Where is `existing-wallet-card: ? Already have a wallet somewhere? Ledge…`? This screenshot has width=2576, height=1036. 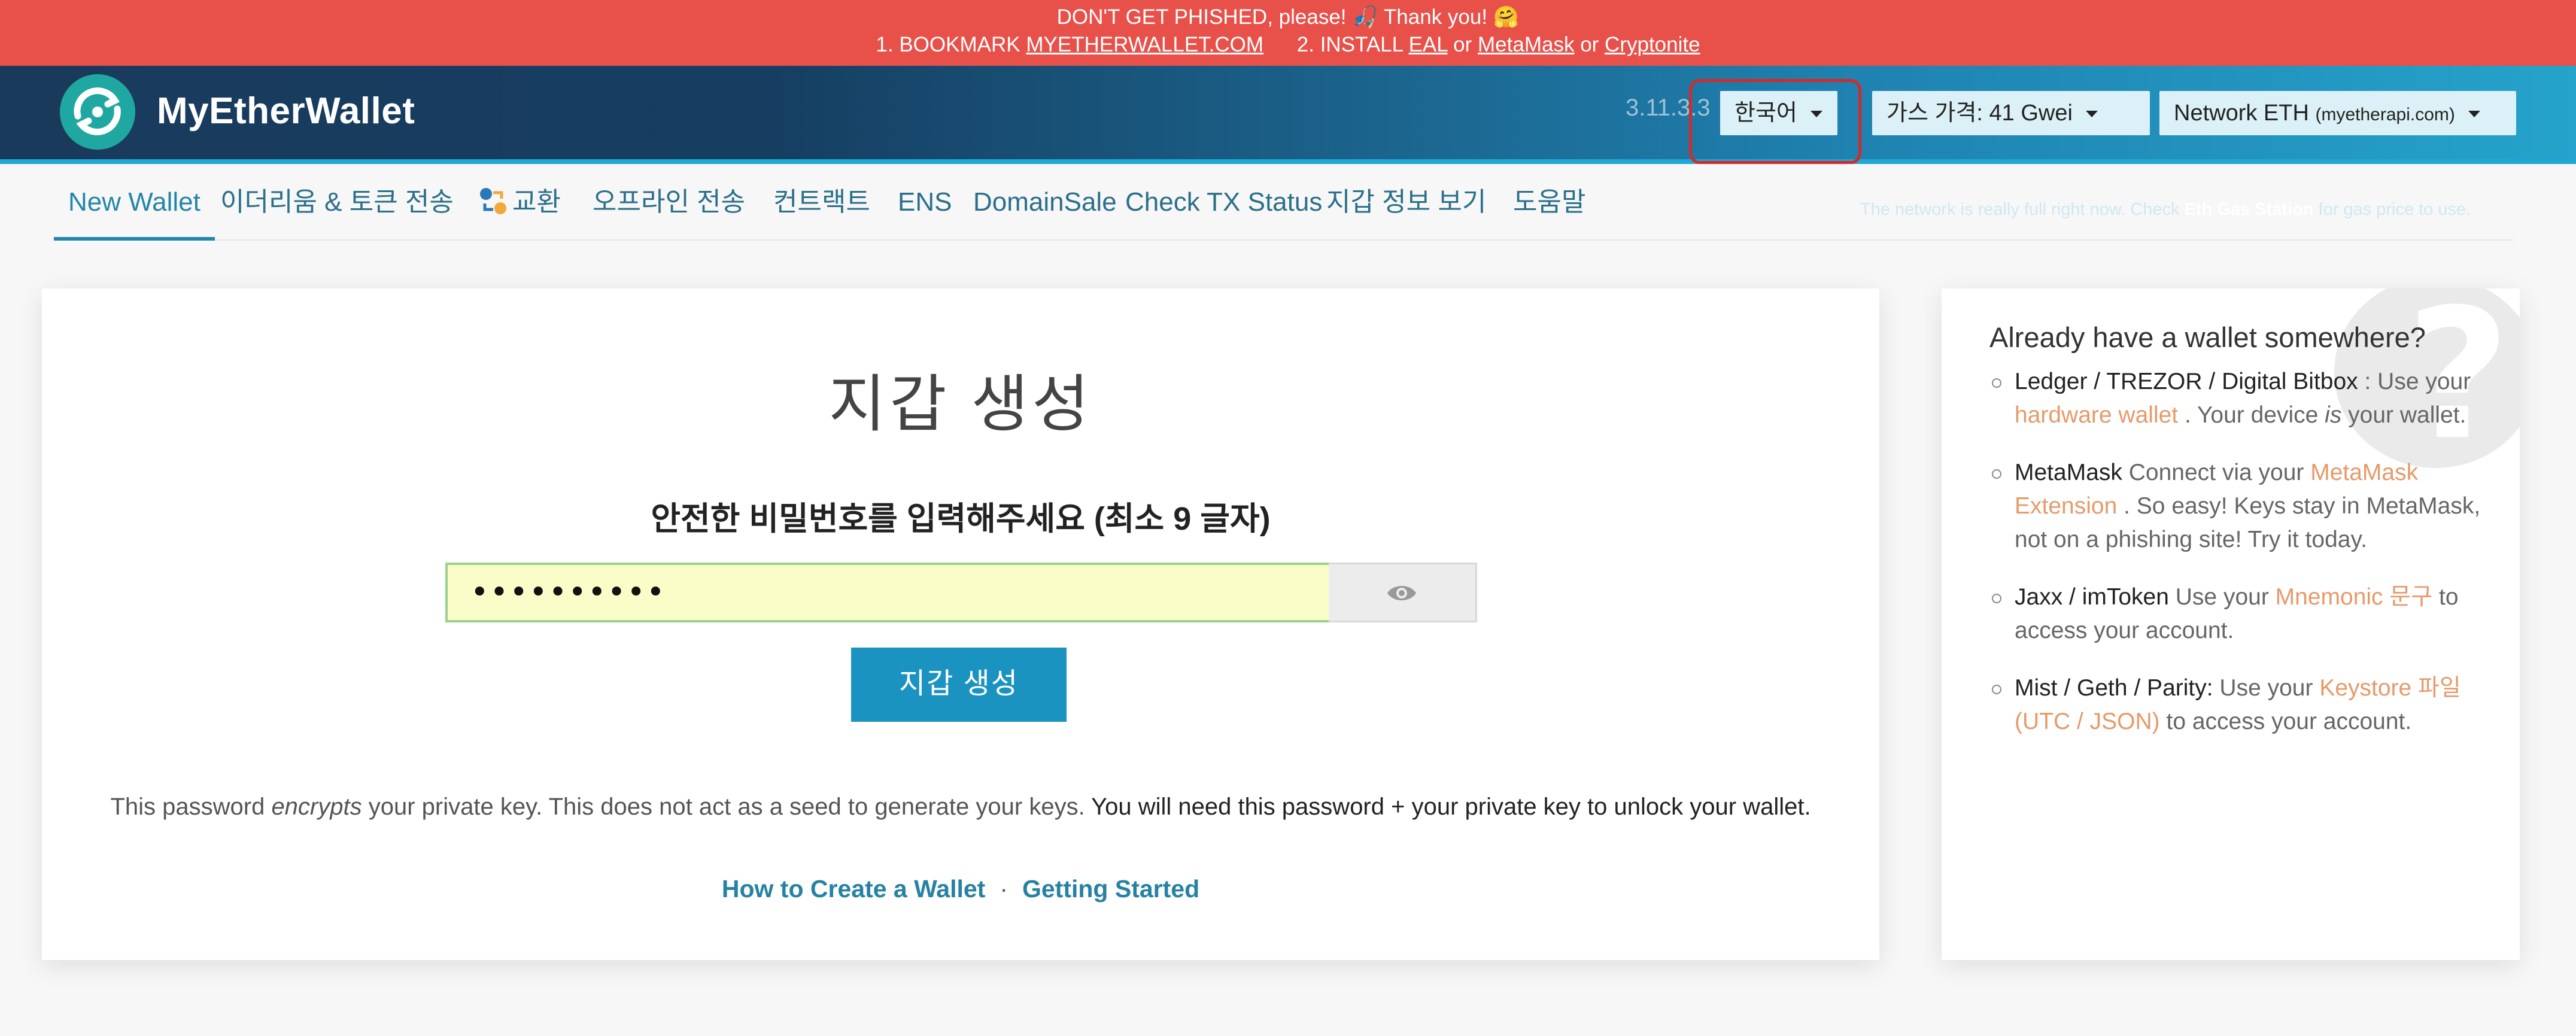
existing-wallet-card: ? Already have a wallet somewhere? Ledge… is located at coordinates (2231, 624).